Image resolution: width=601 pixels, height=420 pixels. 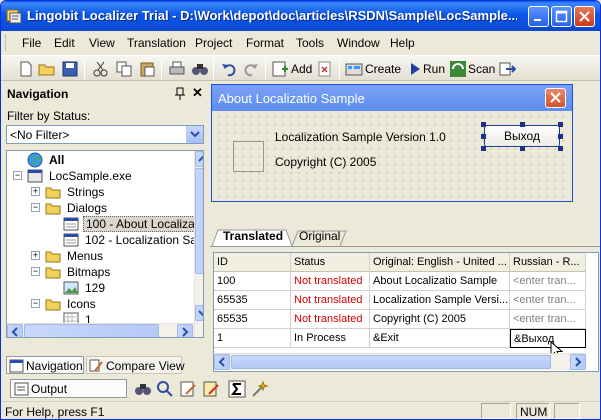 I want to click on column-header-status: Status, so click(x=330, y=262).